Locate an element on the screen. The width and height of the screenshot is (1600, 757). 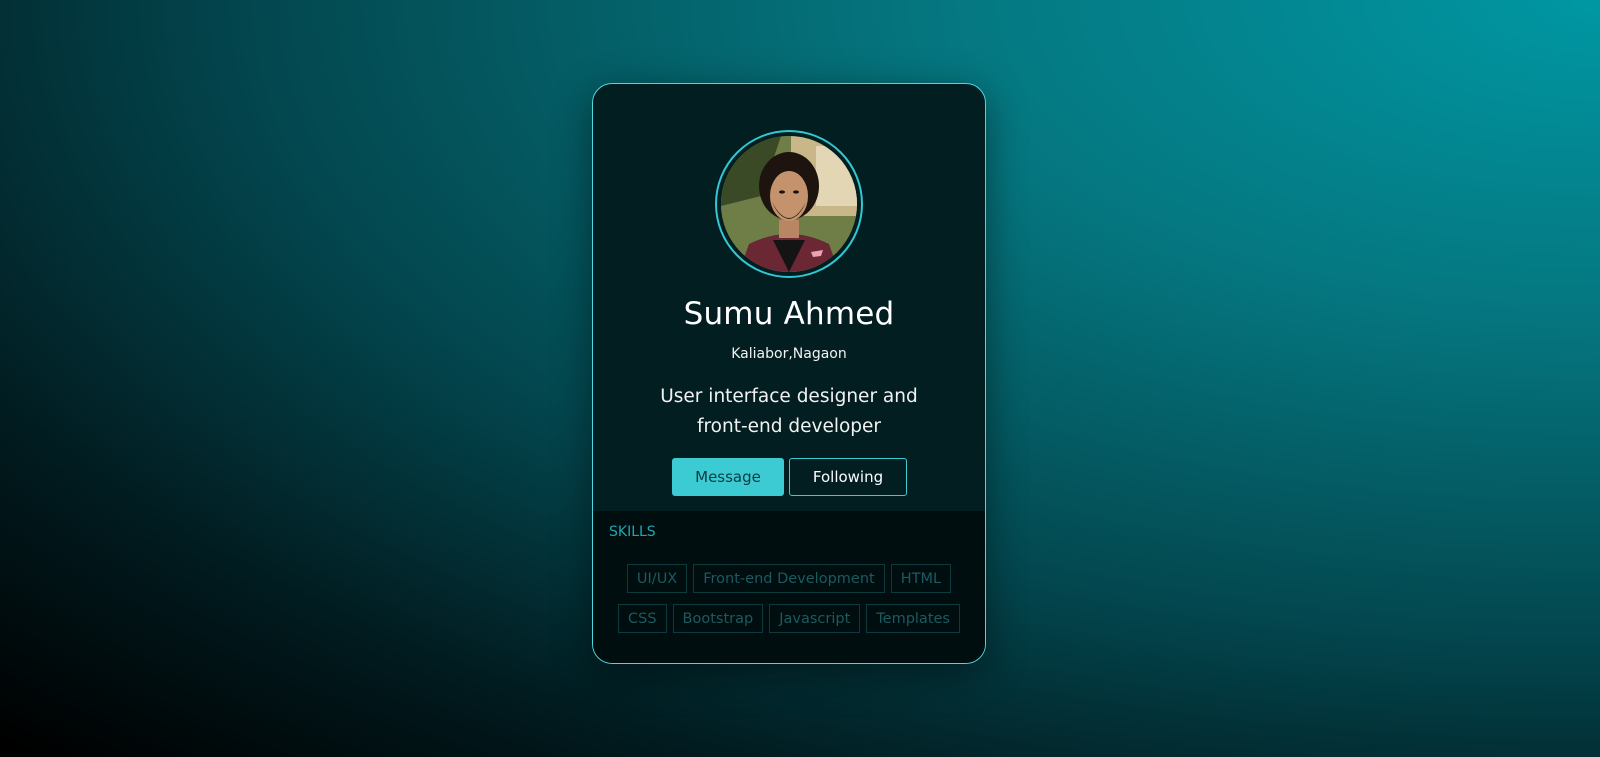
skill-tag: CSS is located at coordinates (642, 618).